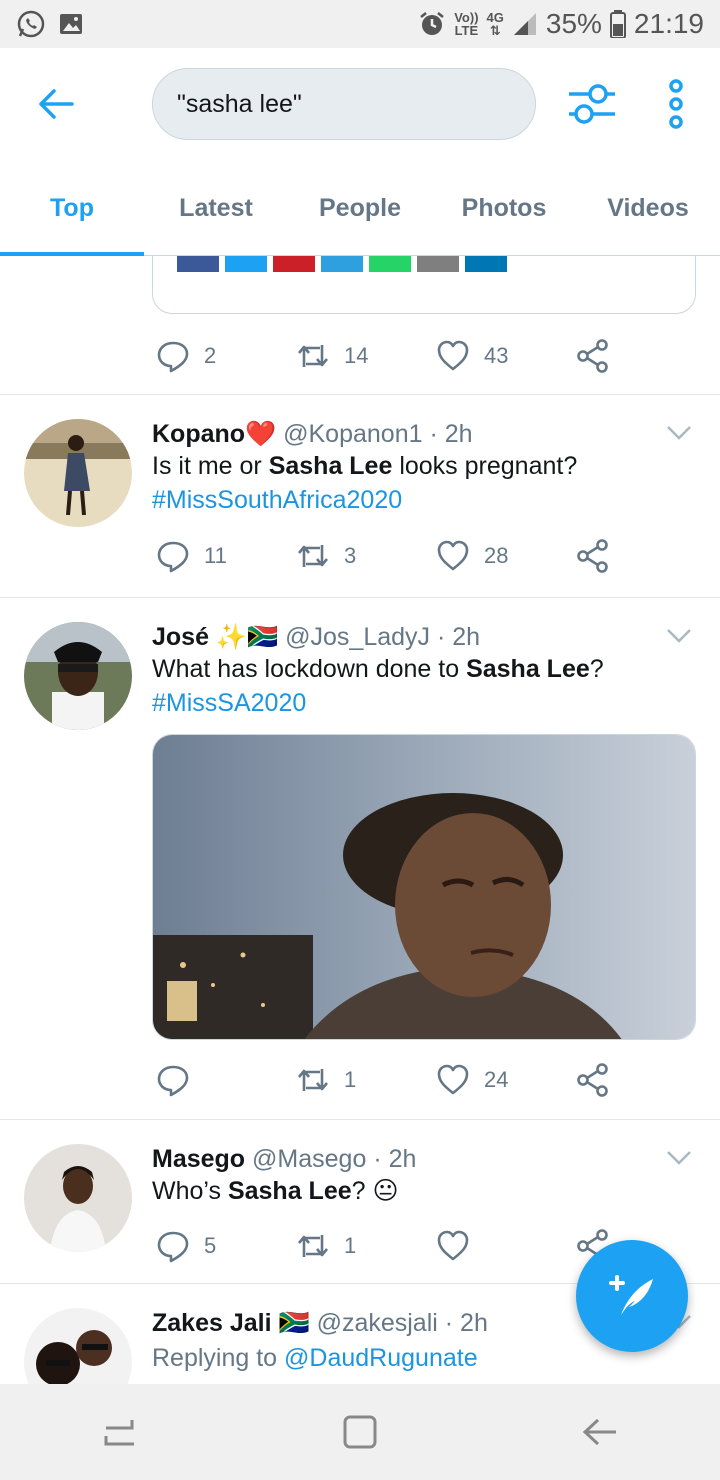  I want to click on app-header: "sasha lee", so click(360, 104).